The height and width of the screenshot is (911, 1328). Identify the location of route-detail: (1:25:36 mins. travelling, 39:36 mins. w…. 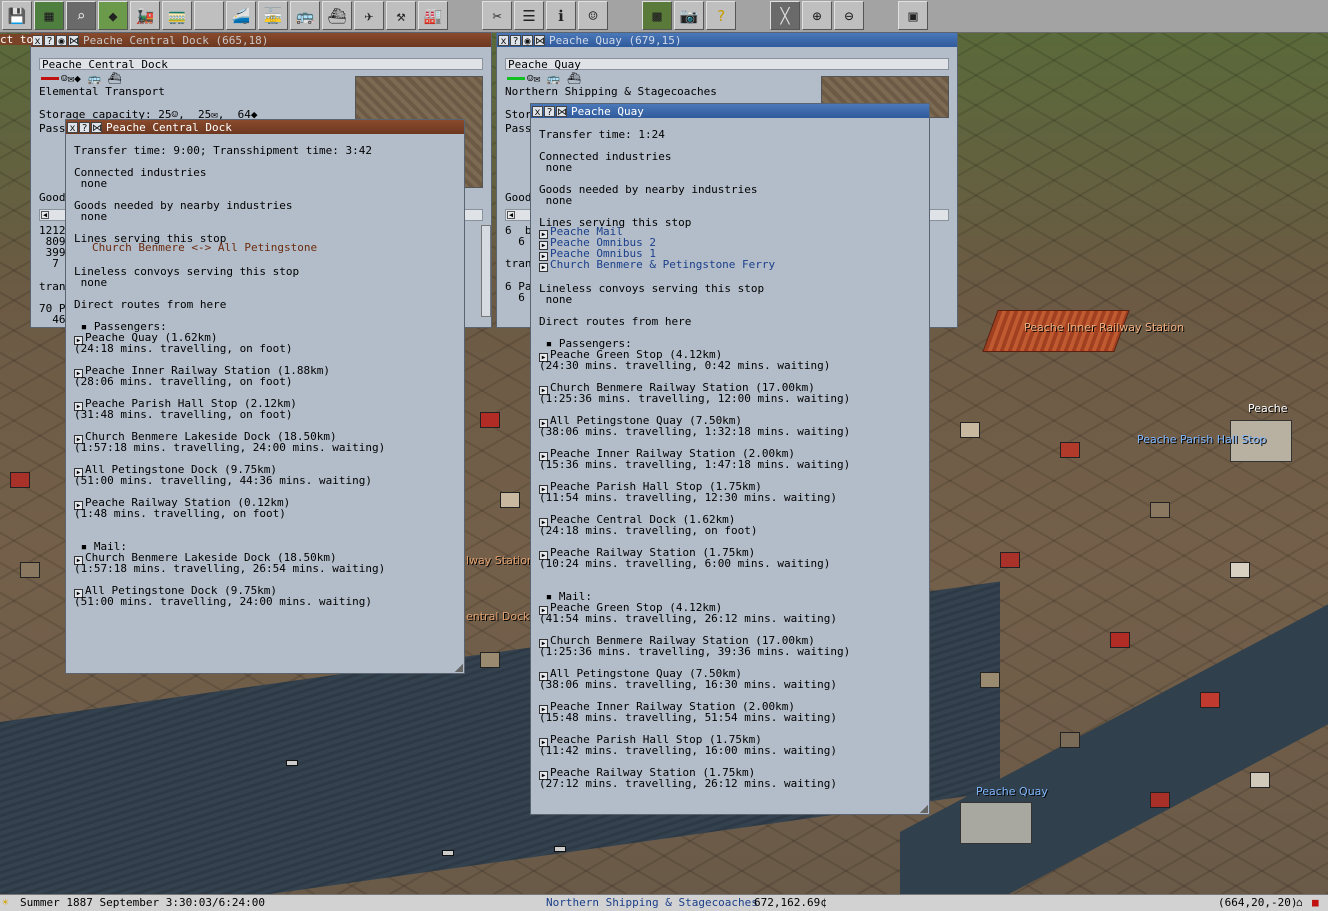
(695, 651).